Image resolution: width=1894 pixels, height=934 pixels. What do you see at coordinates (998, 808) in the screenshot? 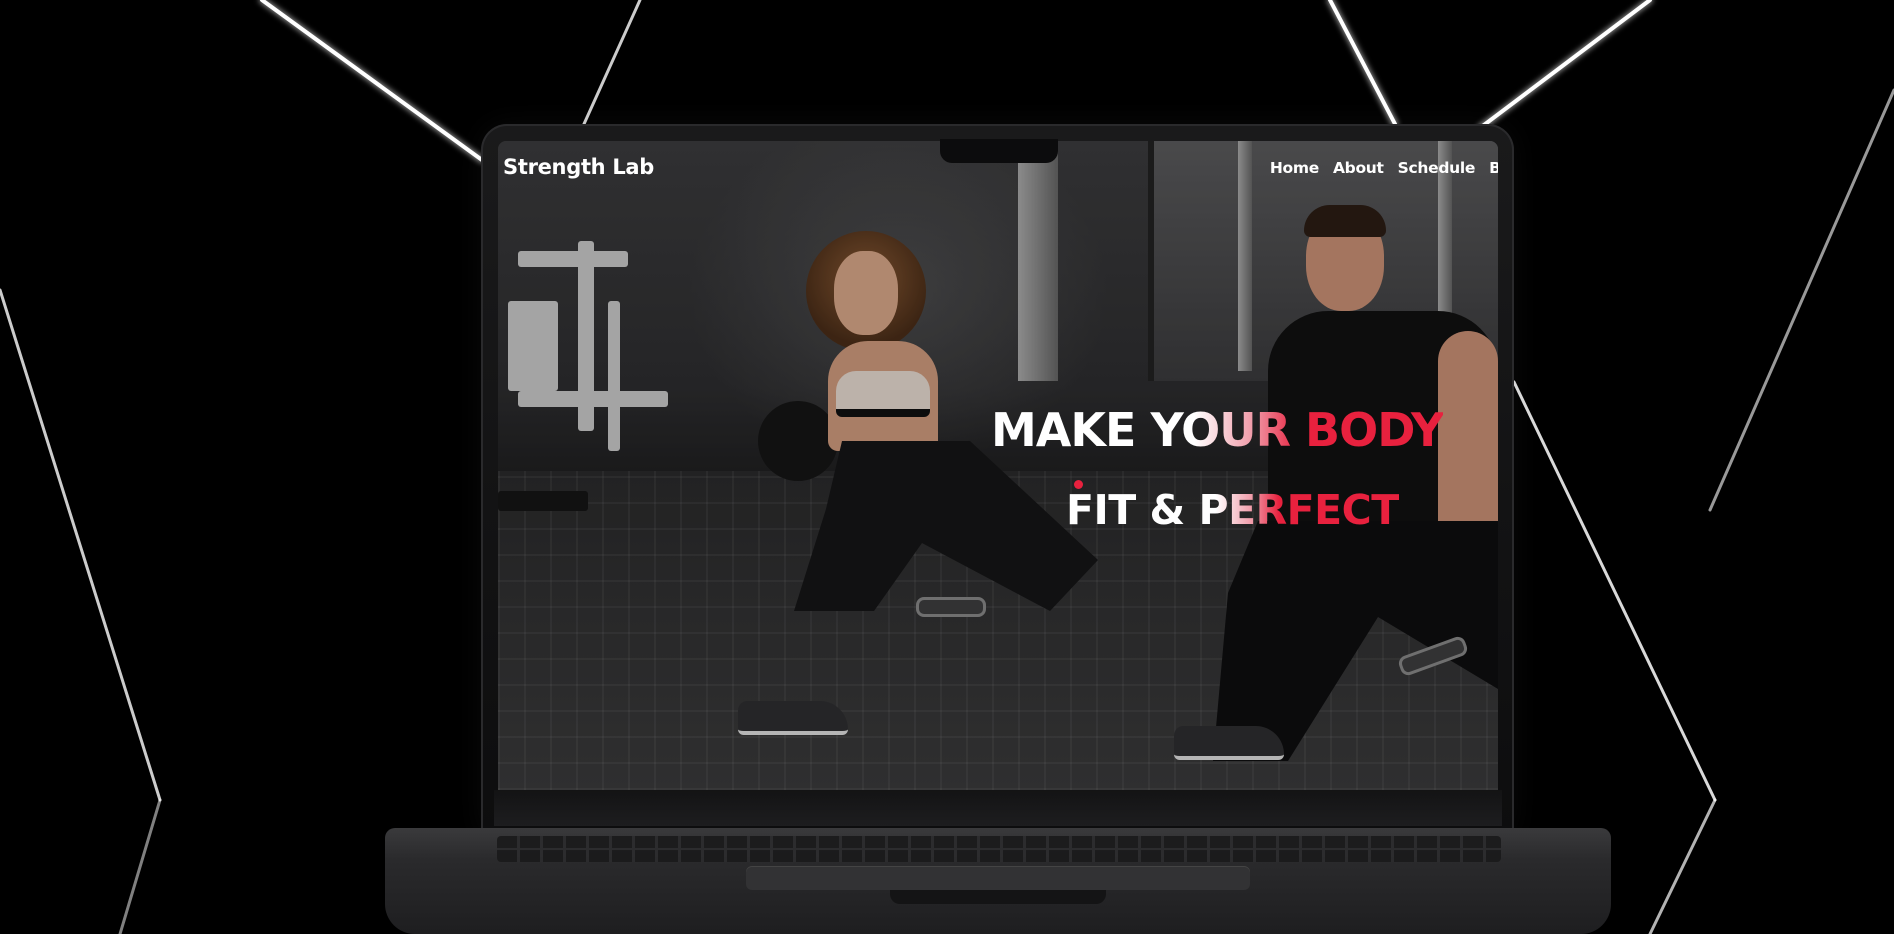
I see `laptop-bottom-bezel` at bounding box center [998, 808].